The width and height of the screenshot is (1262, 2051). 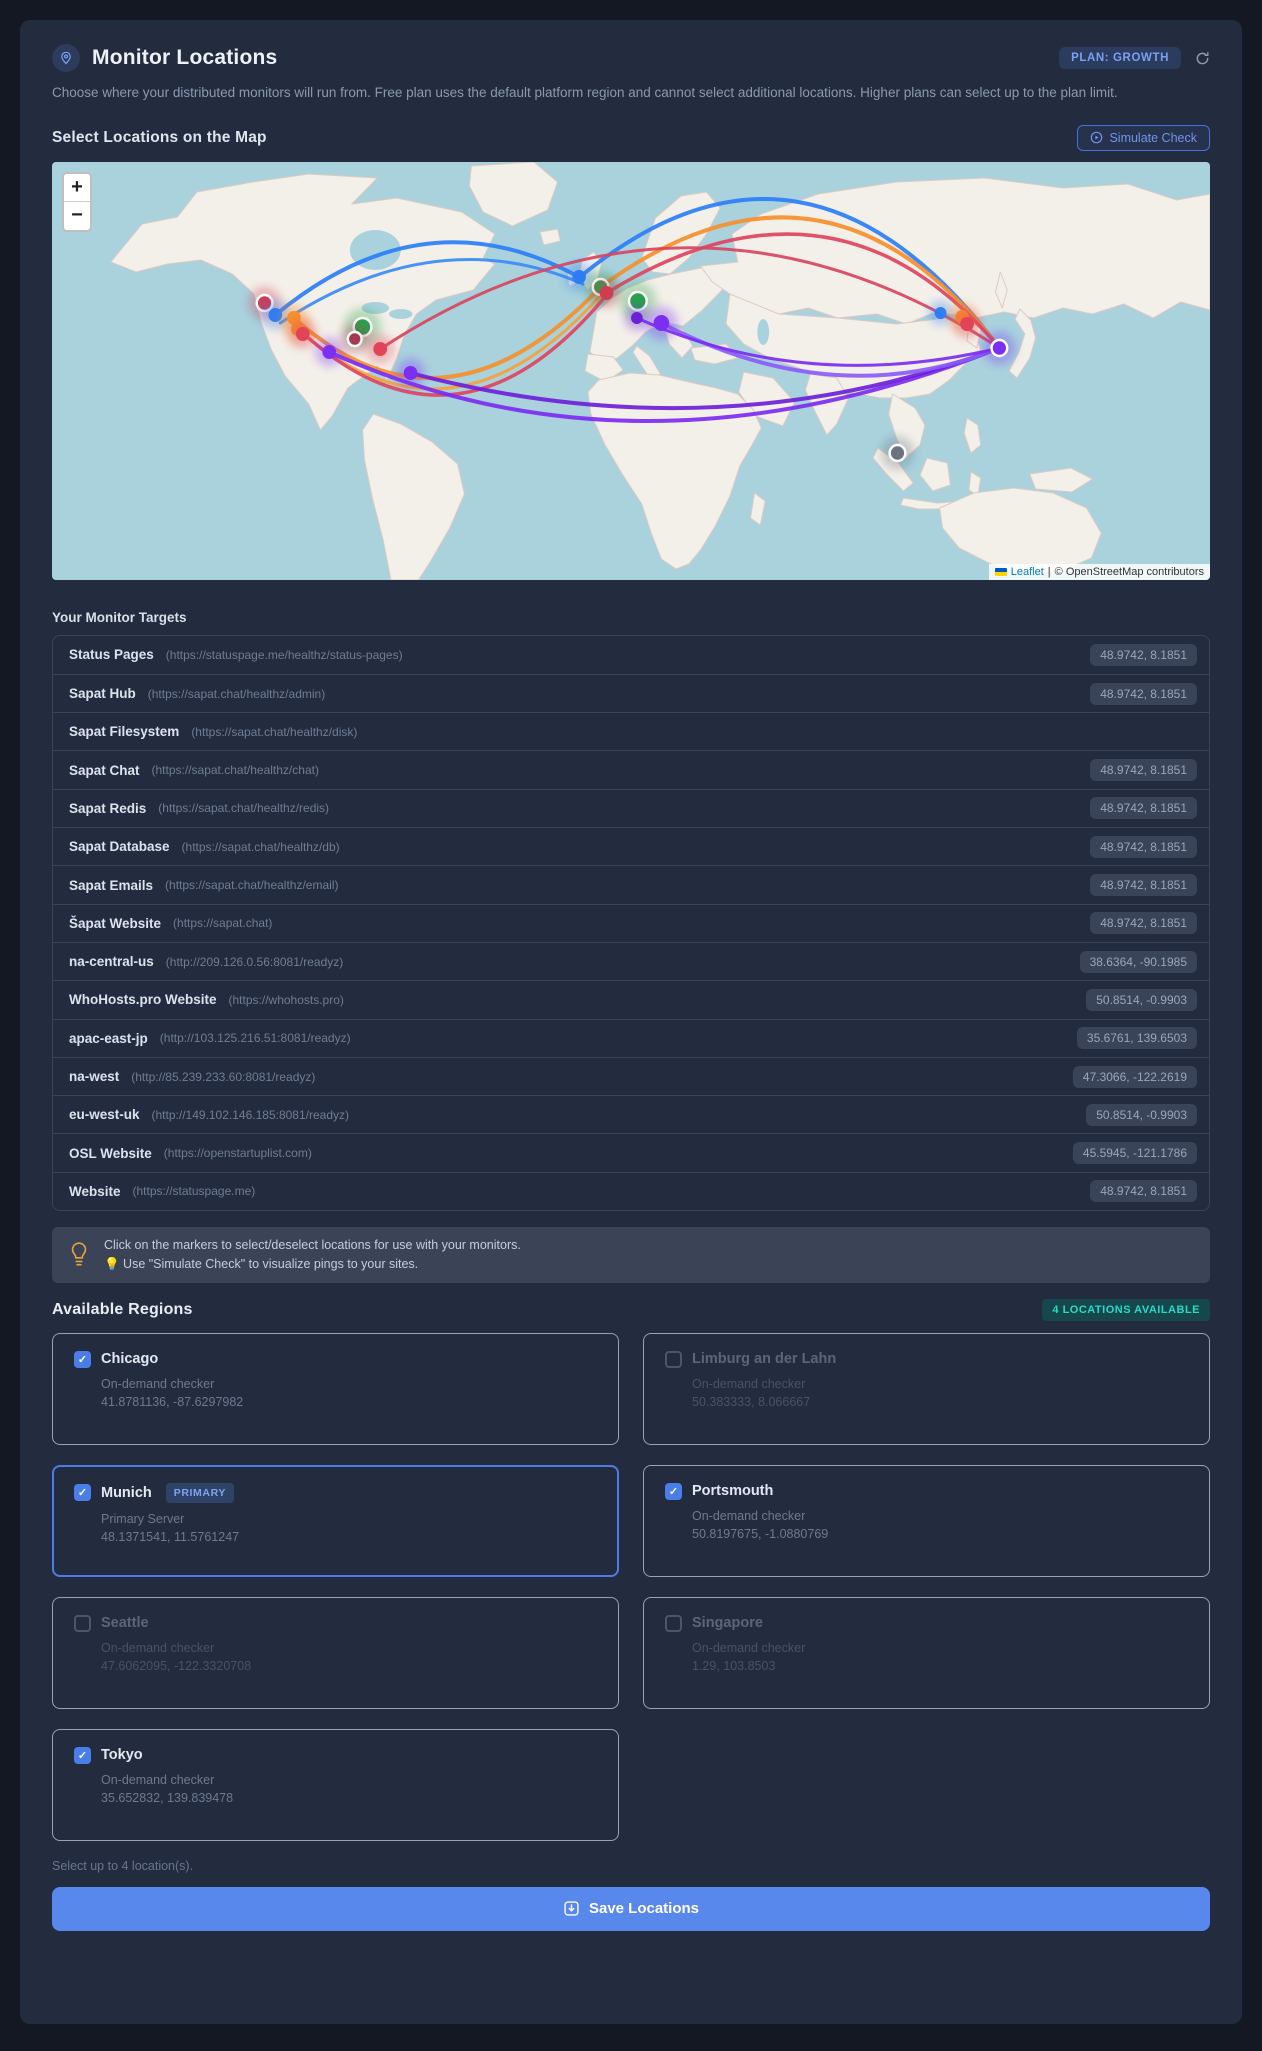 I want to click on target-url: (http://149.102.146.185:8081/readyz), so click(x=250, y=1114).